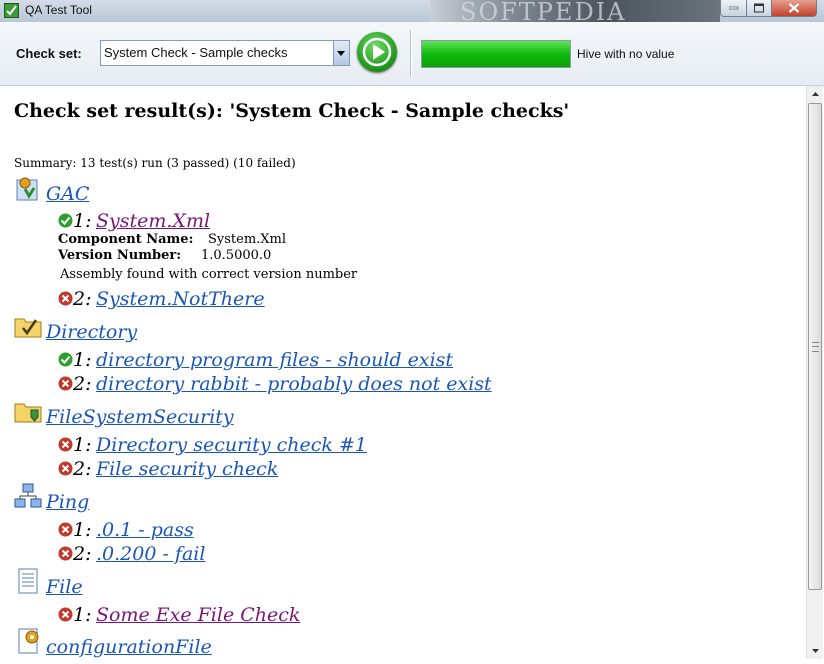  Describe the element at coordinates (145, 530) in the screenshot. I see `check-link: .0.1 - pass` at that location.